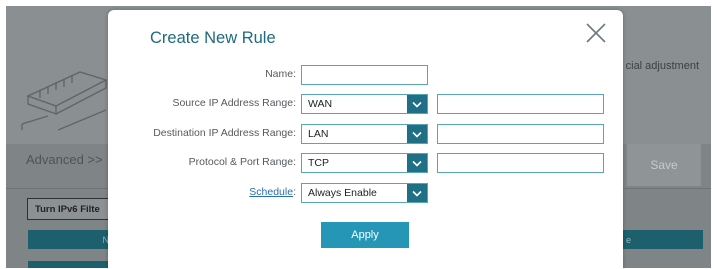  Describe the element at coordinates (342, 193) in the screenshot. I see `schedule-selected-value: Always Enable` at that location.